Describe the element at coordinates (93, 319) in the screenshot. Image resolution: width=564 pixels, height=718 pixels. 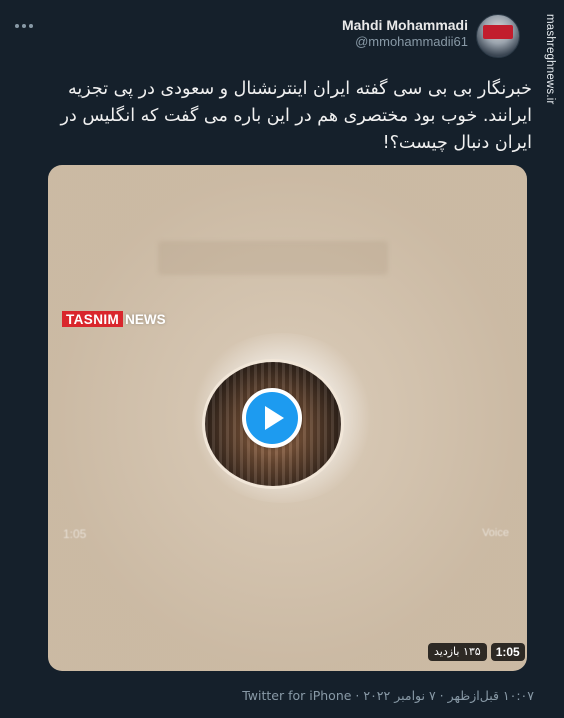
I see `logo-primary: TASNIM` at that location.